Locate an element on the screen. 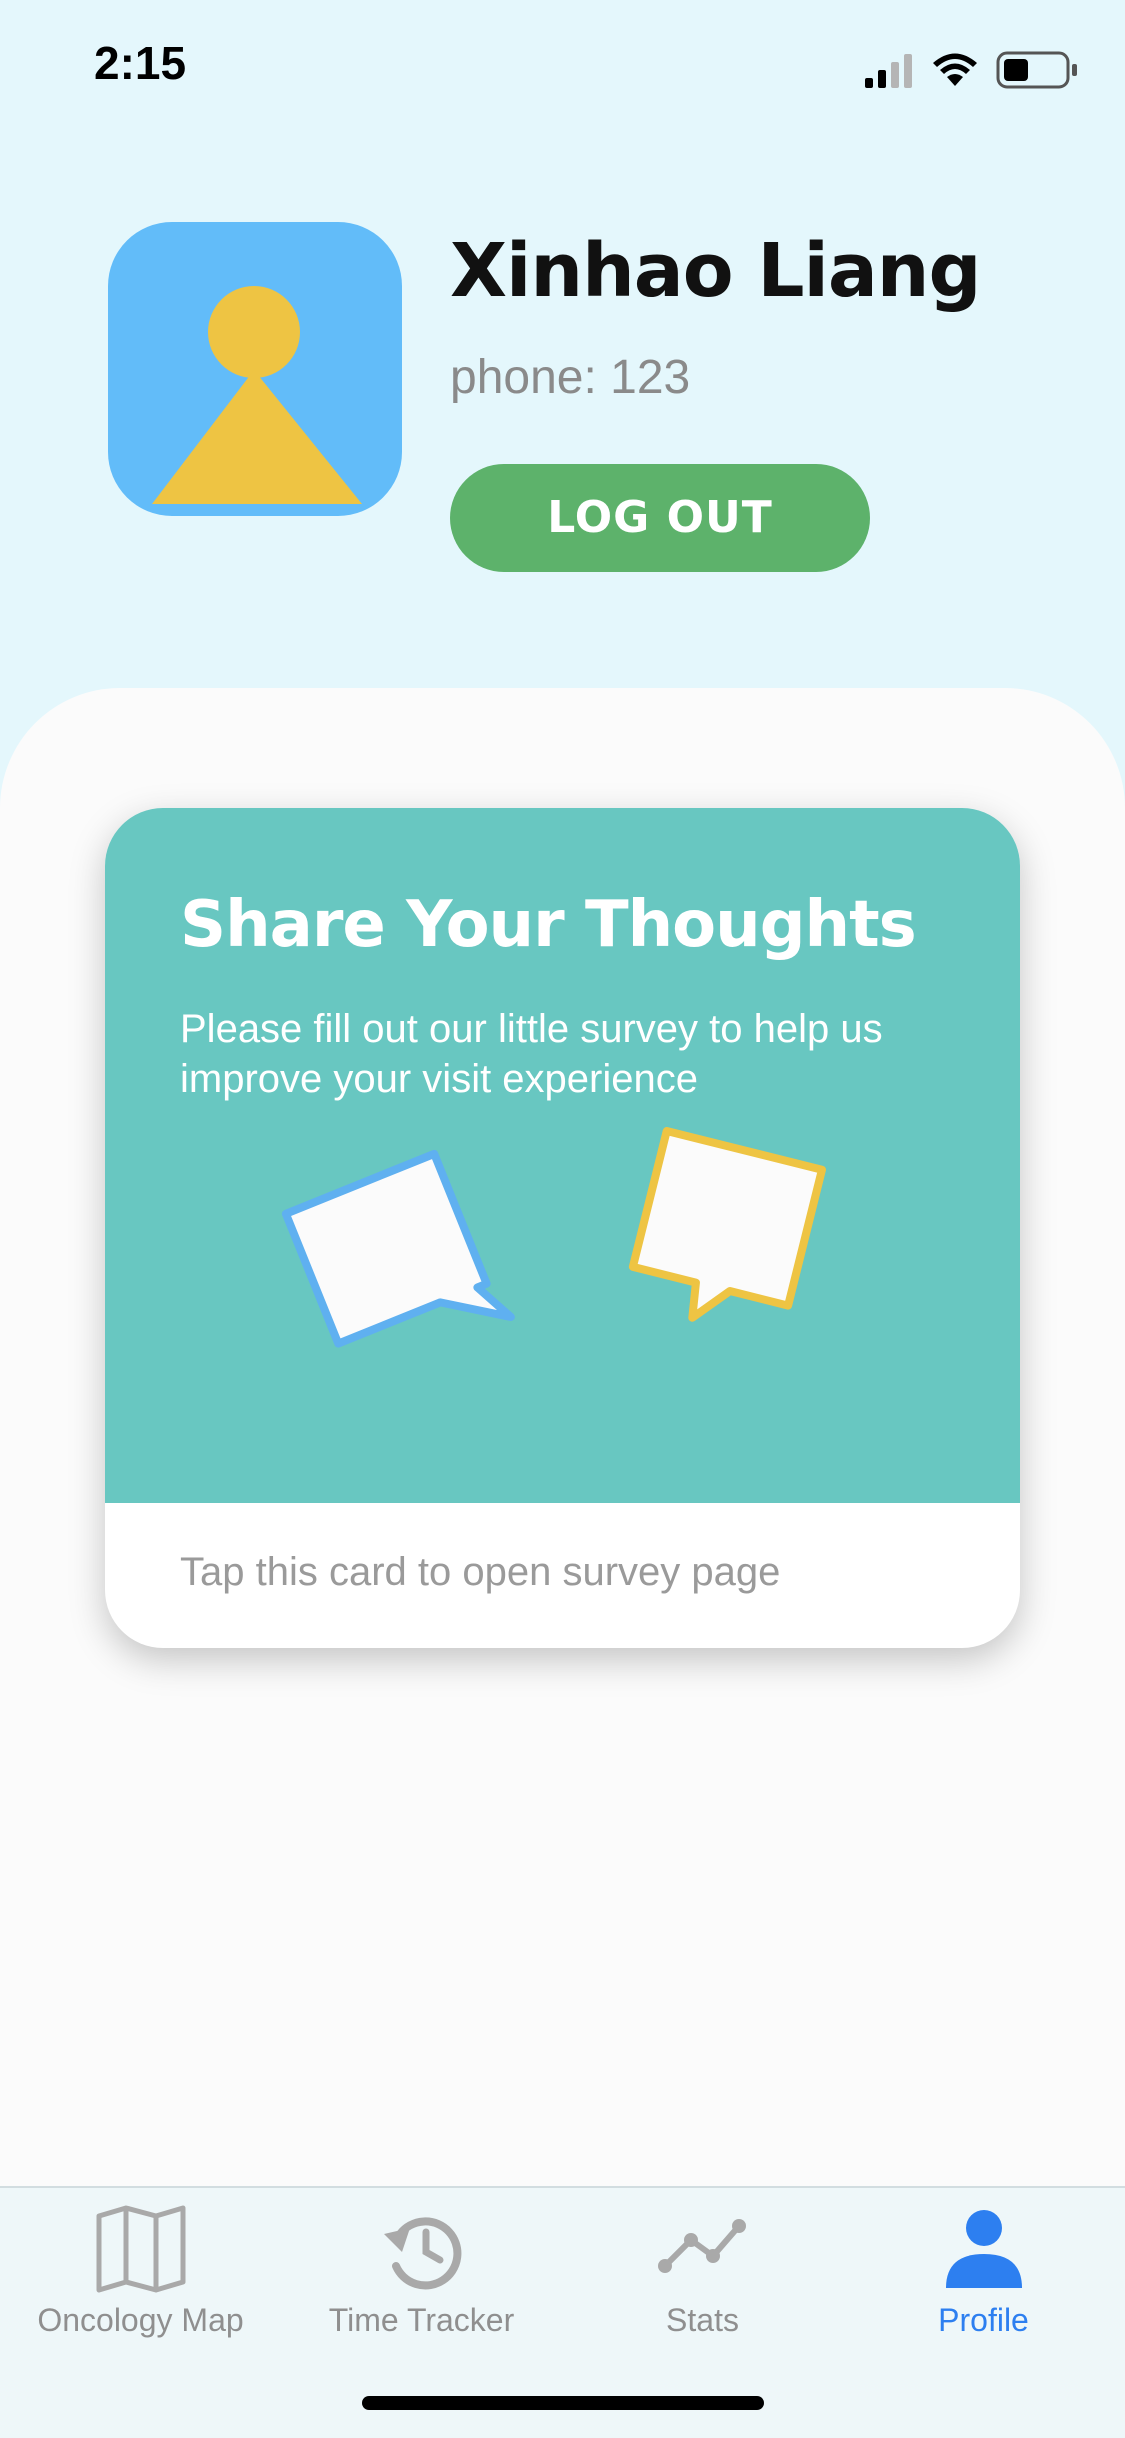  status-time: 2:15 is located at coordinates (140, 63).